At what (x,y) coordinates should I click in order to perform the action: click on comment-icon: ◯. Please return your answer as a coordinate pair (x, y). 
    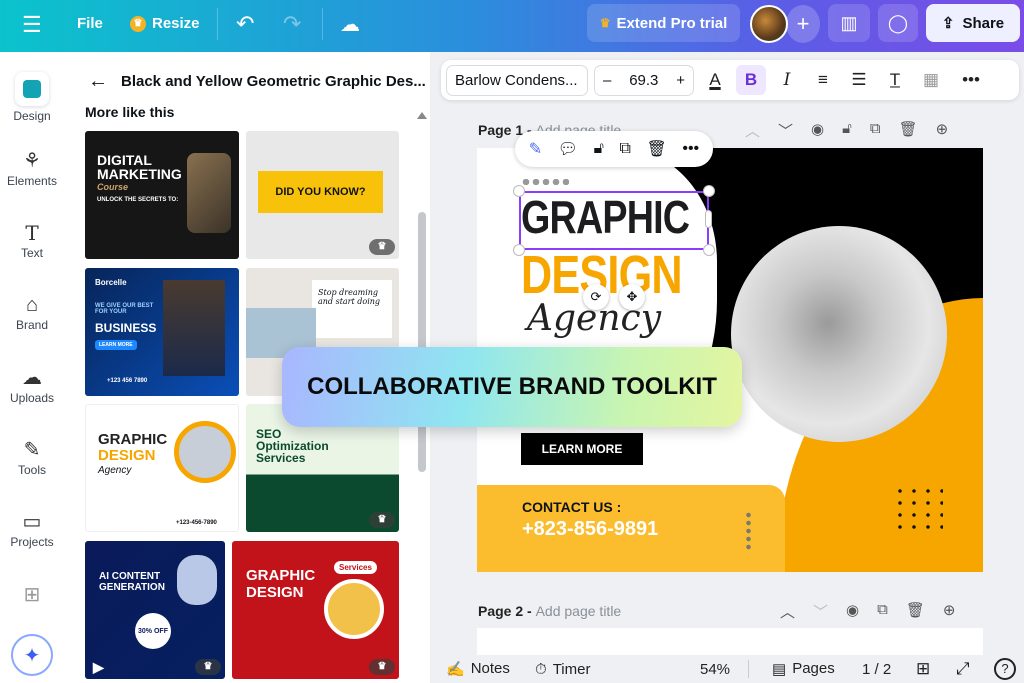
    Looking at the image, I should click on (898, 23).